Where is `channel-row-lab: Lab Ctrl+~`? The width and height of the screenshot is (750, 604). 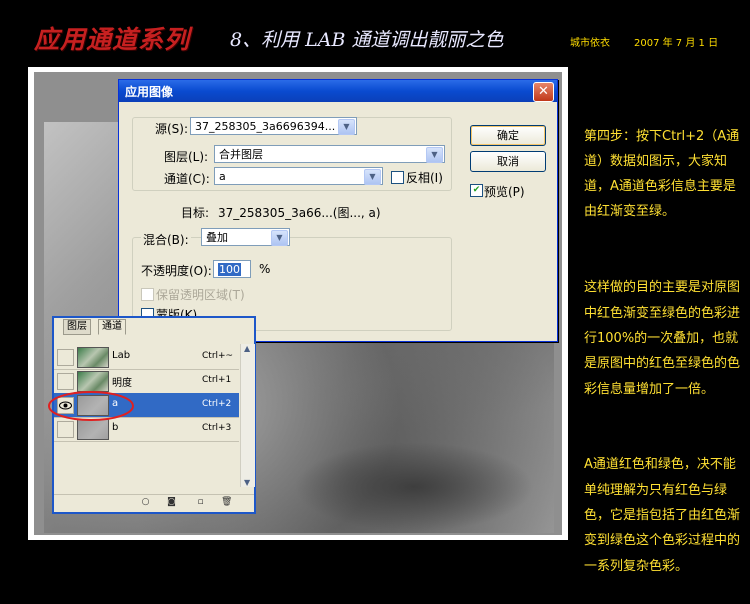
channel-row-lab: Lab Ctrl+~ is located at coordinates (146, 357).